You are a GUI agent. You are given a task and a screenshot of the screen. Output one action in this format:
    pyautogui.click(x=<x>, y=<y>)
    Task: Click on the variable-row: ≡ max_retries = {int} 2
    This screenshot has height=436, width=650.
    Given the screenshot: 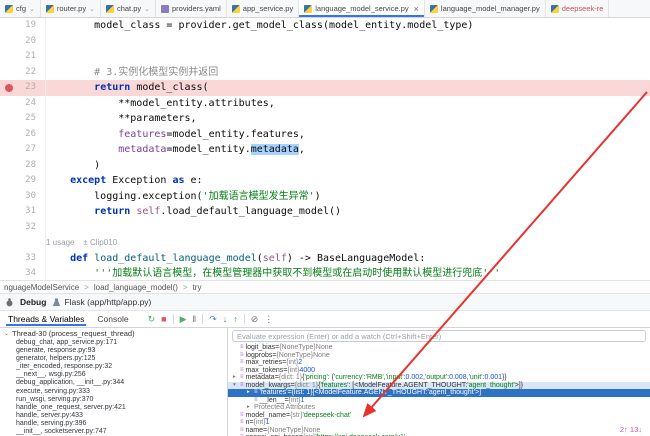 What is the action you would take?
    pyautogui.click(x=439, y=363)
    